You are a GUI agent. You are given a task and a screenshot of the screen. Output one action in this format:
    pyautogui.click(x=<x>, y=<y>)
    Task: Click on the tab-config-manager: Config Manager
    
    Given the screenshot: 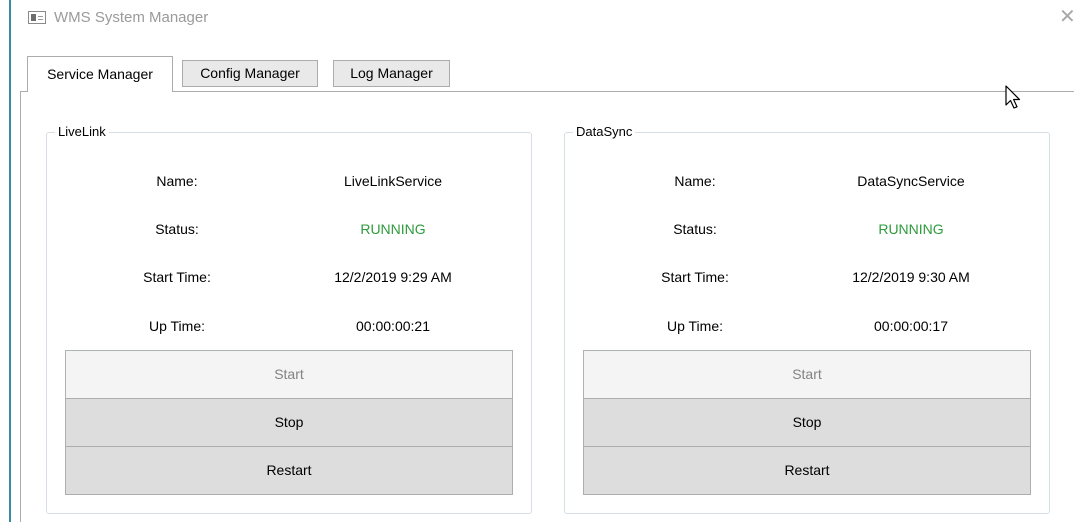 What is the action you would take?
    pyautogui.click(x=250, y=73)
    